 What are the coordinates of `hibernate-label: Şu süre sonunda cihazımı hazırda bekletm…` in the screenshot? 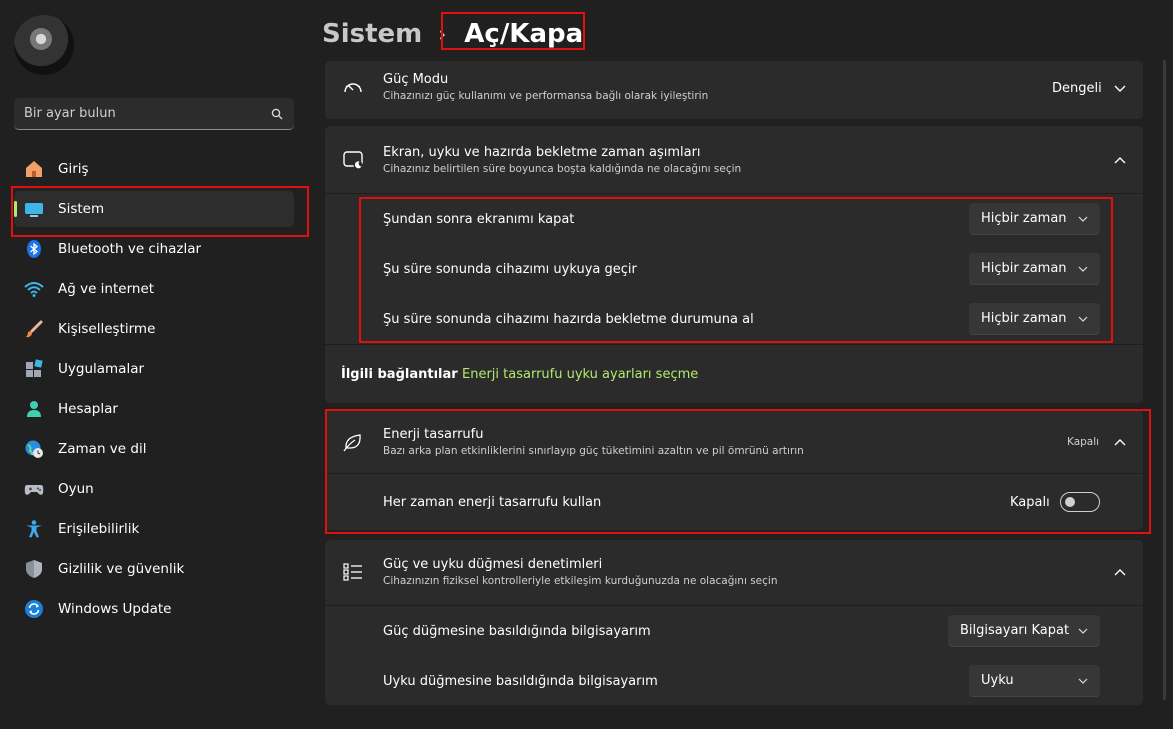 It's located at (568, 319).